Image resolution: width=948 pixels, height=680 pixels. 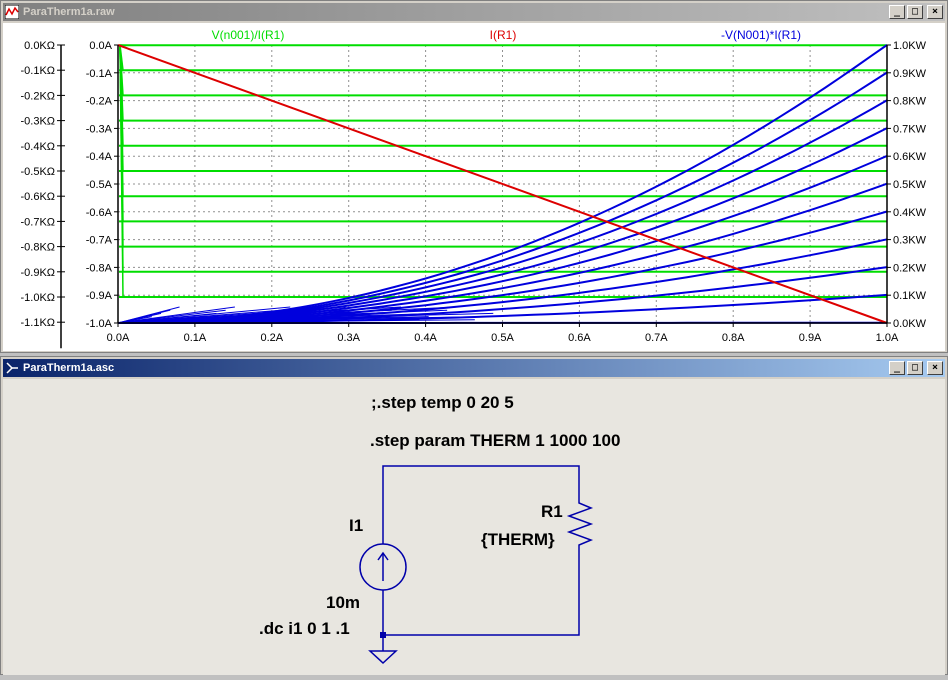 What do you see at coordinates (37, 323) in the screenshot?
I see `y-outer-tick-label: -1.1KΩ` at bounding box center [37, 323].